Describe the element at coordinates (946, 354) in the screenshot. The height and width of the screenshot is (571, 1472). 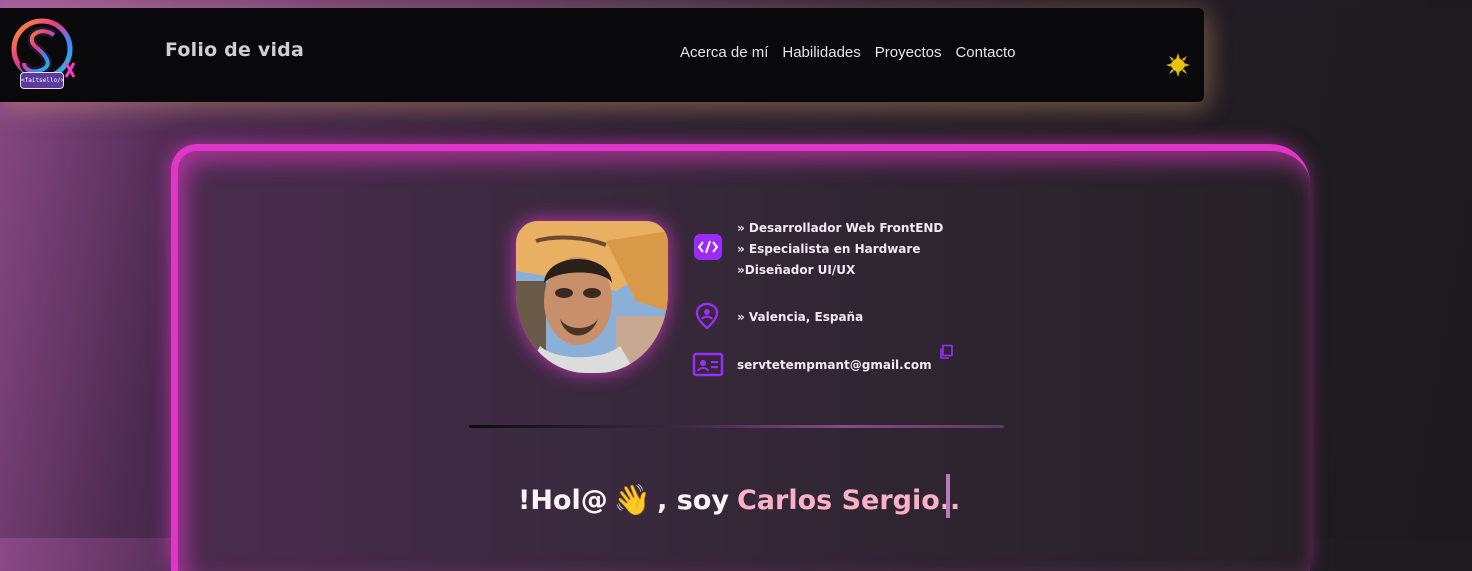
I see `copy-icon` at that location.